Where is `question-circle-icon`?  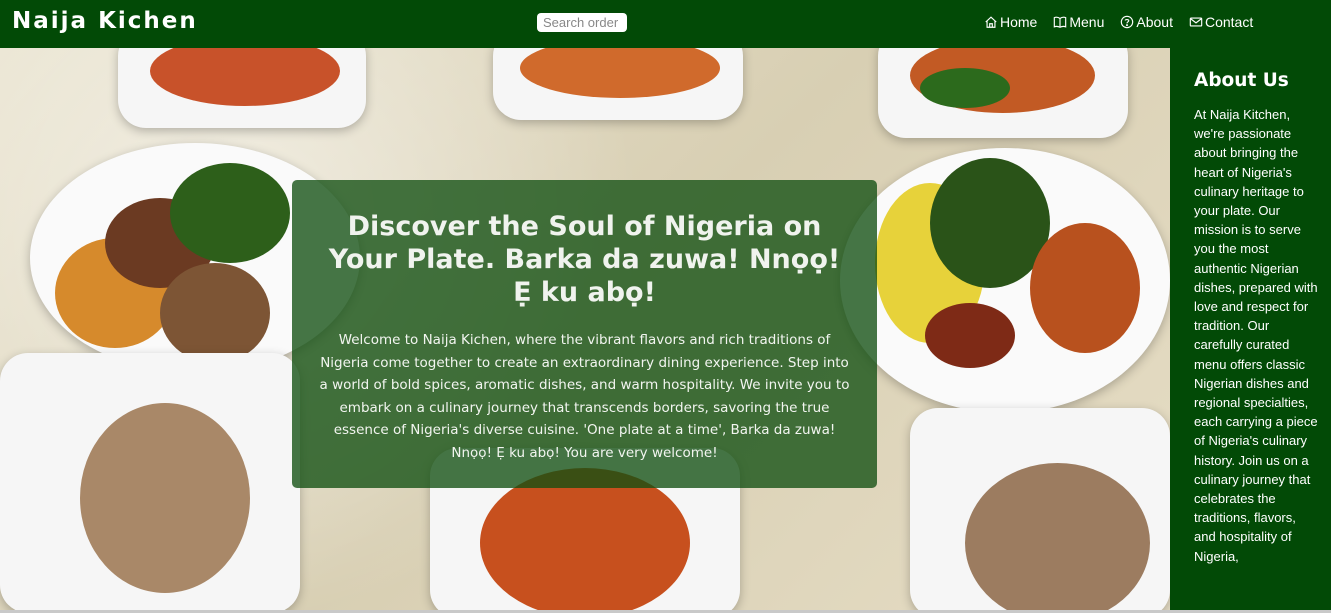 question-circle-icon is located at coordinates (1127, 22).